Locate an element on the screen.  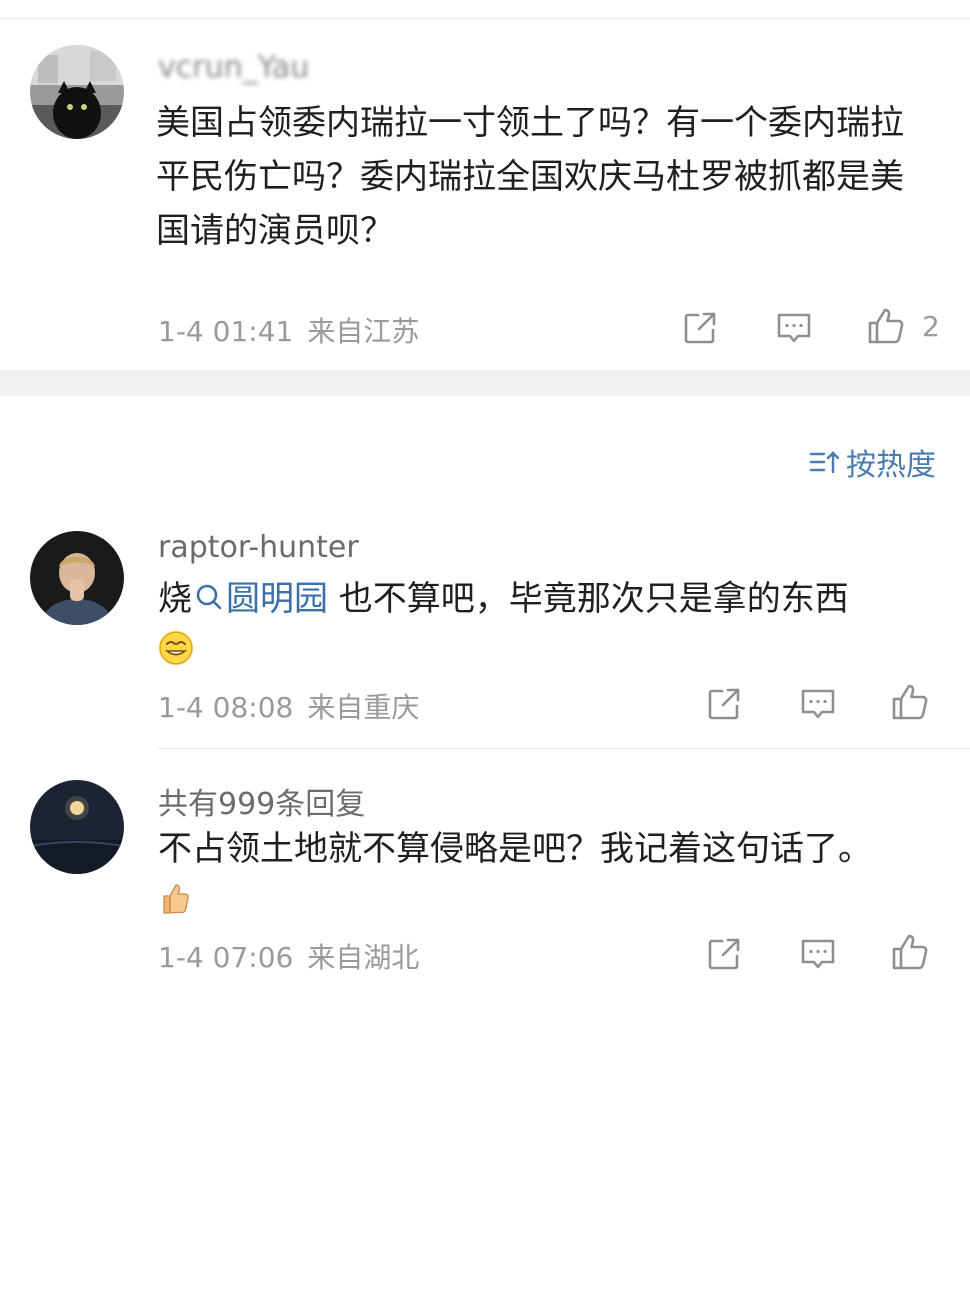
username: 共有999条回复 is located at coordinates (261, 801).